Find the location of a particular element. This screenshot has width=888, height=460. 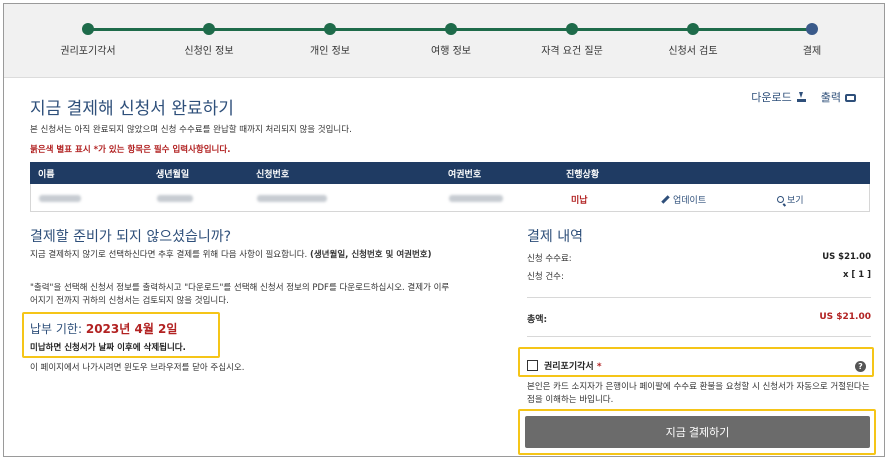

due-date-value: 2023년 4월 2일 is located at coordinates (131, 329).